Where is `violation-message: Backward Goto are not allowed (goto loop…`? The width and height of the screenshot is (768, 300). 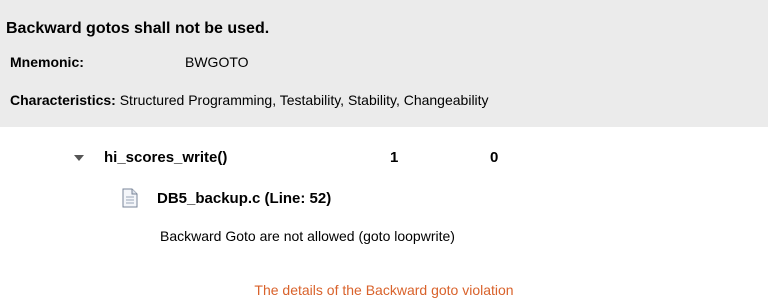 violation-message: Backward Goto are not allowed (goto loop… is located at coordinates (307, 236).